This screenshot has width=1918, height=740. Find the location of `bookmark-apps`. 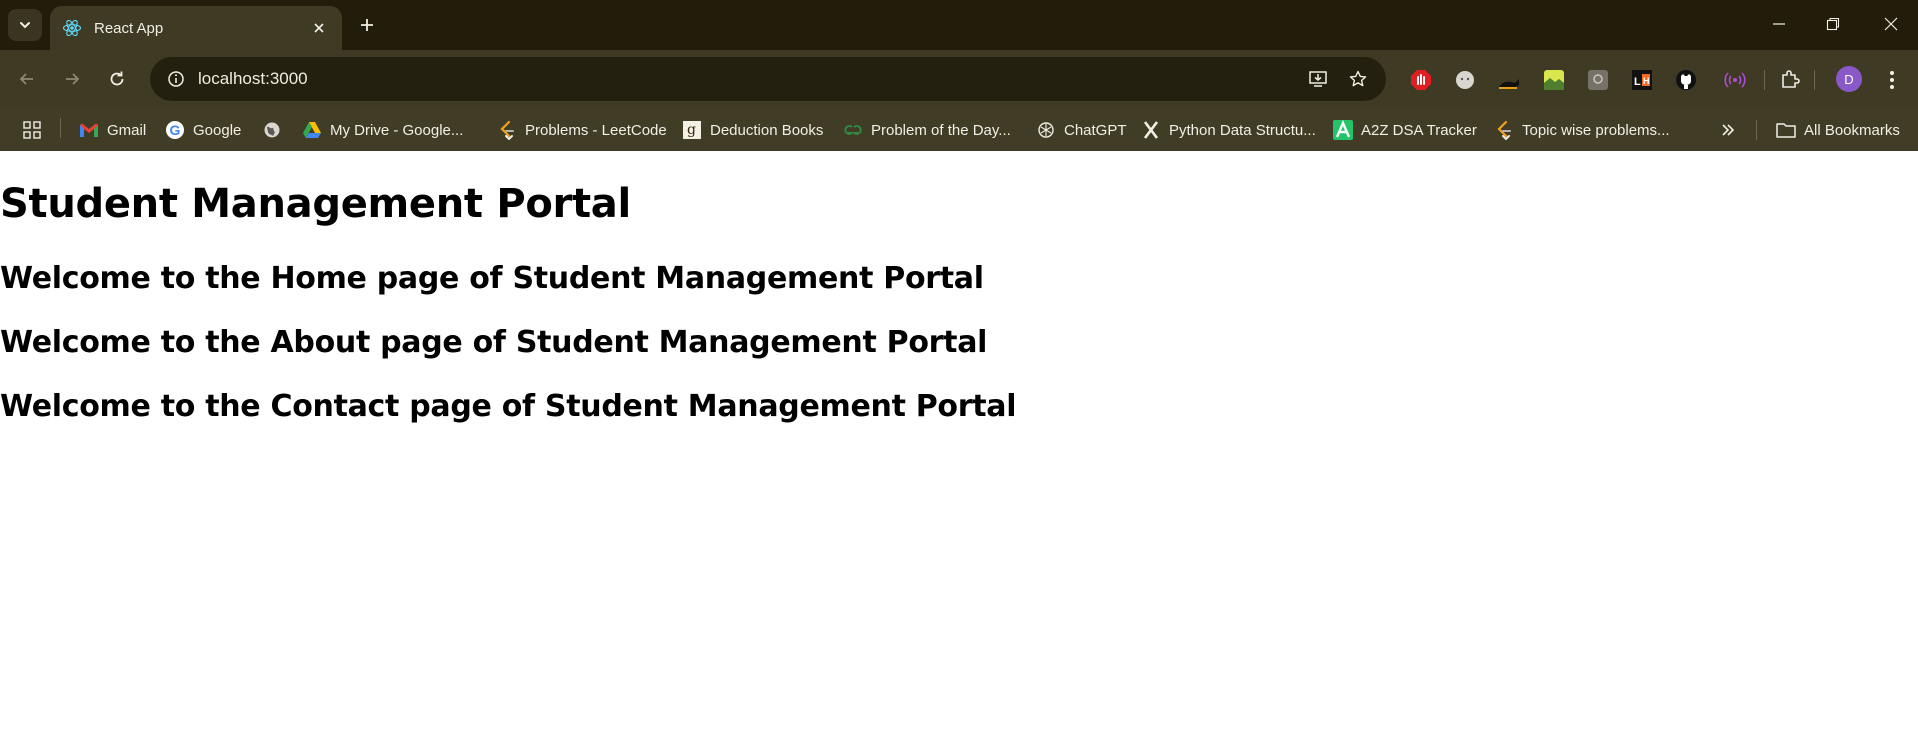

bookmark-apps is located at coordinates (36, 130).